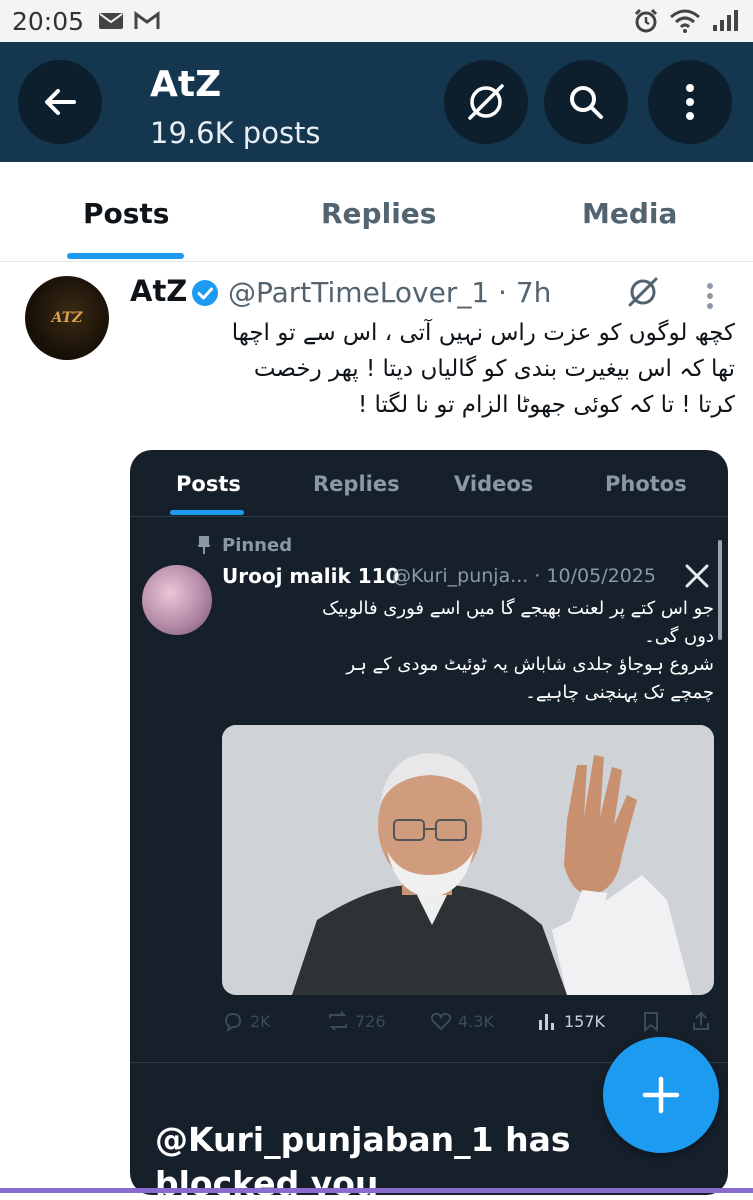  I want to click on repost-action: 726, so click(356, 1021).